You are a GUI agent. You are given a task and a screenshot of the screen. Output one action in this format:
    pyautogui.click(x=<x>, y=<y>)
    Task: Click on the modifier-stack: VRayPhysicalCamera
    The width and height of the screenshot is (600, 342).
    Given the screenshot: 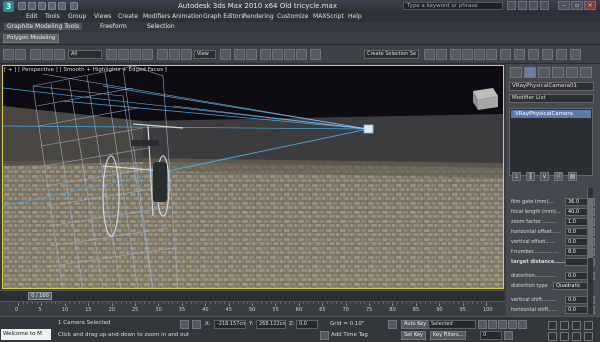 What is the action you would take?
    pyautogui.click(x=551, y=142)
    